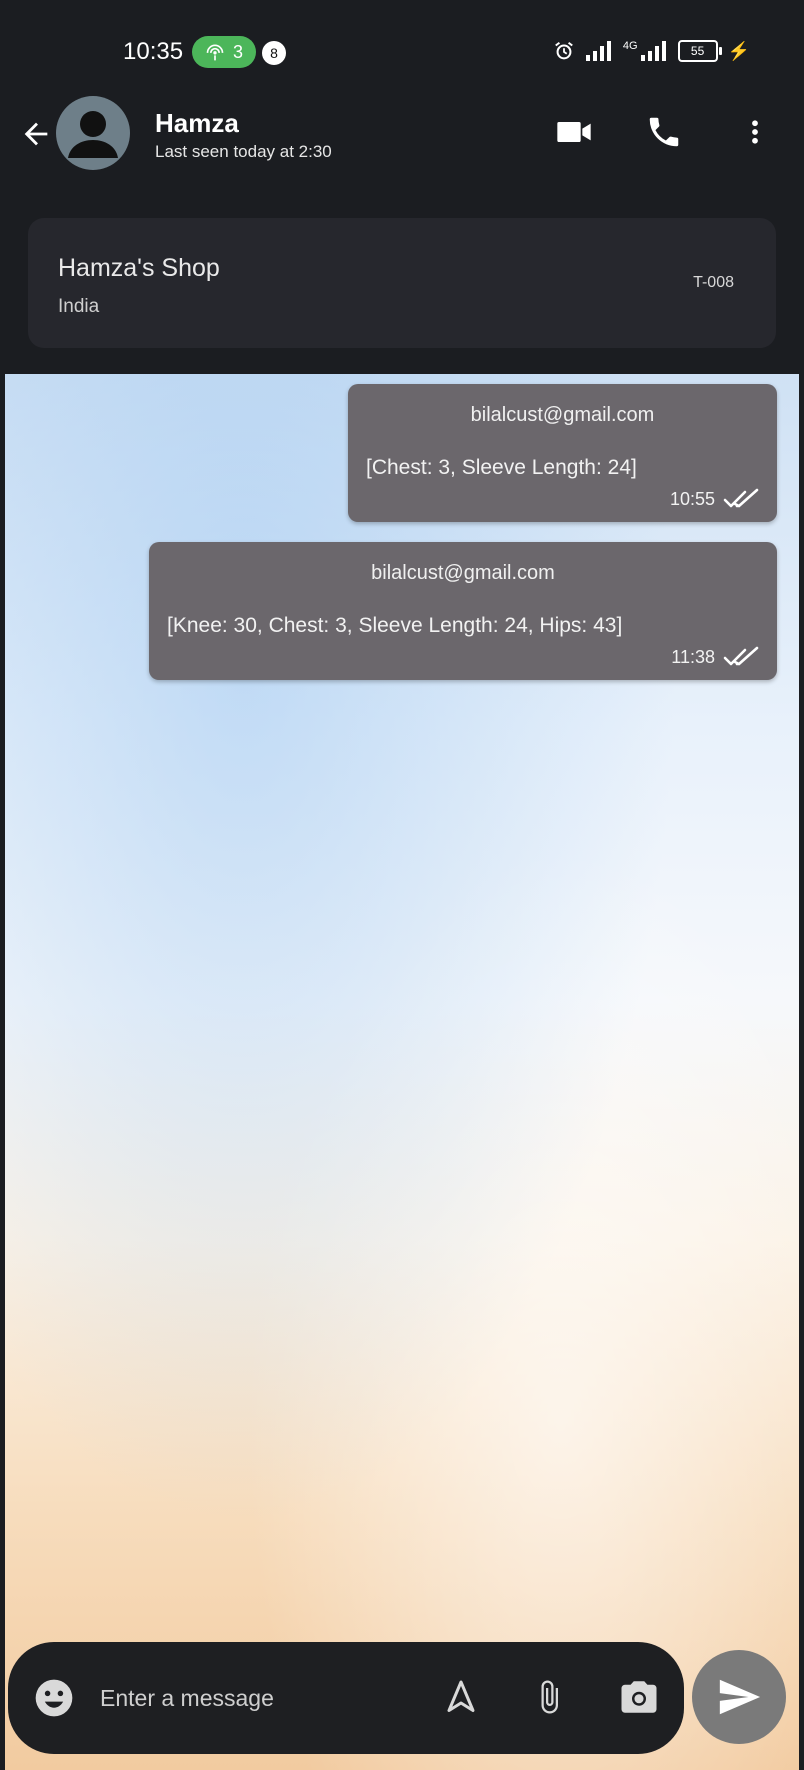 The height and width of the screenshot is (1770, 804). I want to click on message-time: 10:55, so click(692, 498).